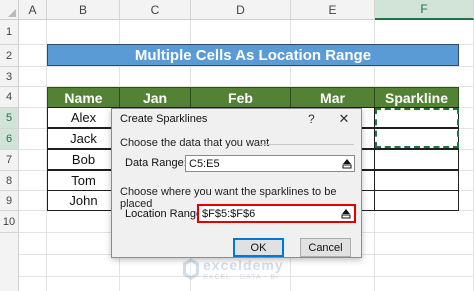  Describe the element at coordinates (9, 10) in the screenshot. I see `select-all-corner` at that location.